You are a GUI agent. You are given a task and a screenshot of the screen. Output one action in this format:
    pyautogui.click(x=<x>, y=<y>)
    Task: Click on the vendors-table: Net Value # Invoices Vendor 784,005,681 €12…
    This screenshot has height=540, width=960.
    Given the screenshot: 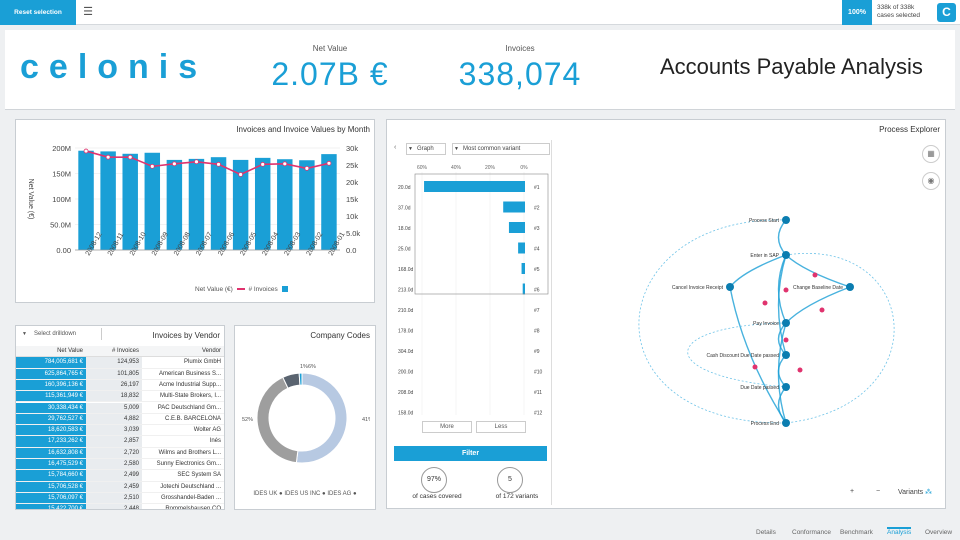 What is the action you would take?
    pyautogui.click(x=120, y=427)
    